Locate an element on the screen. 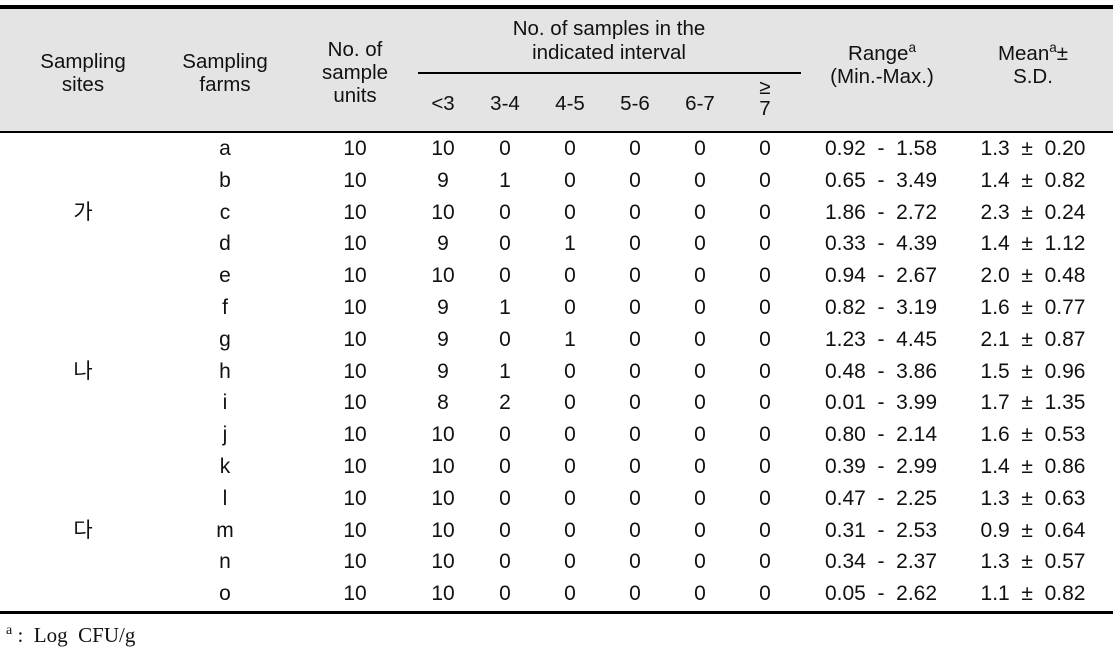 This screenshot has width=1113, height=654. cell-mean: 1.4 ± 0.86 is located at coordinates (1033, 466).